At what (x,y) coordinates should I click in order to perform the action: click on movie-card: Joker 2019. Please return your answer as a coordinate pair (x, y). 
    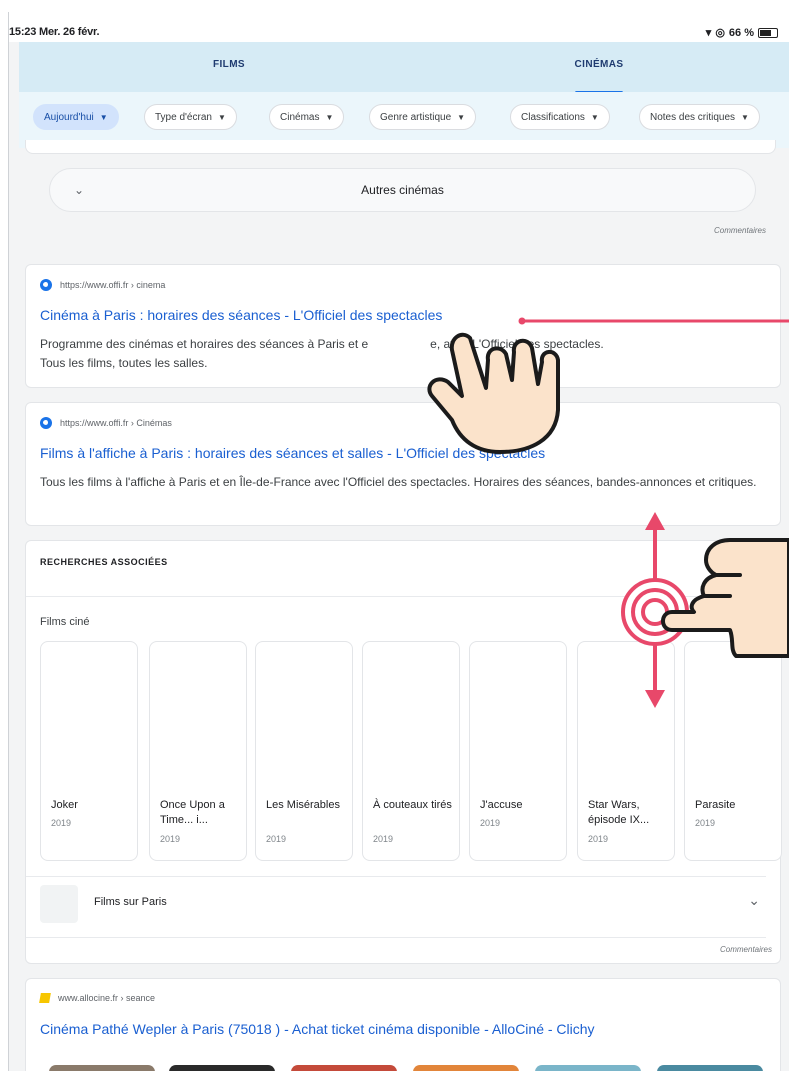
    Looking at the image, I should click on (89, 751).